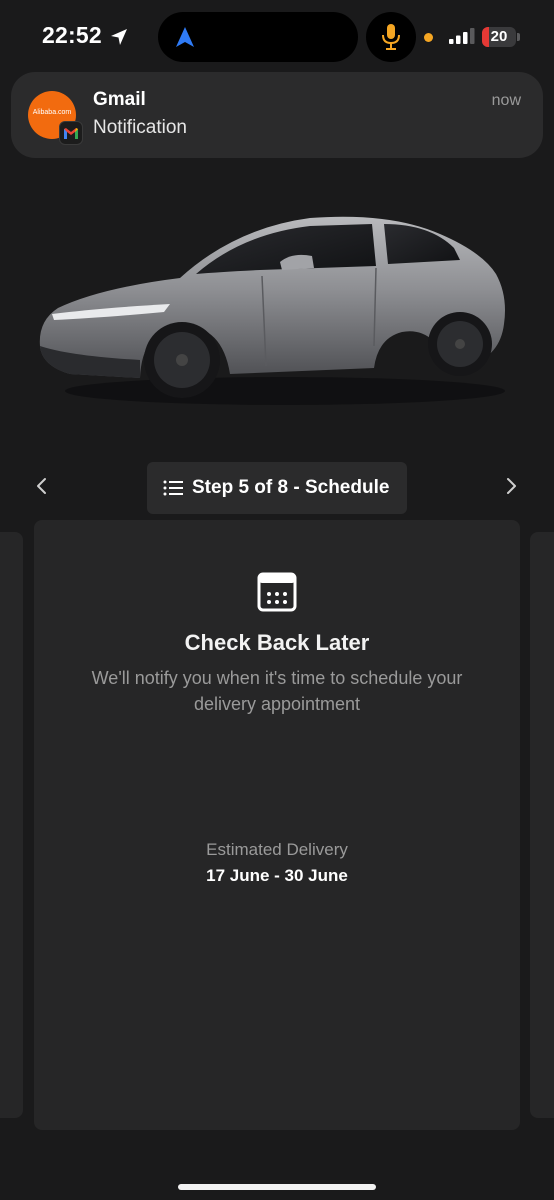  What do you see at coordinates (42, 486) in the screenshot?
I see `chevron-left-icon` at bounding box center [42, 486].